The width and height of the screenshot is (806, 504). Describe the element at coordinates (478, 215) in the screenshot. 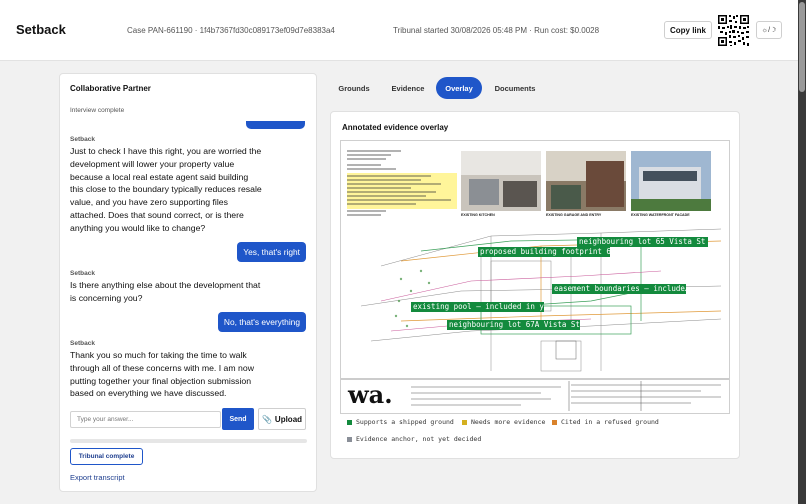

I see `photo-caption: EXISTING KITCHEN` at that location.